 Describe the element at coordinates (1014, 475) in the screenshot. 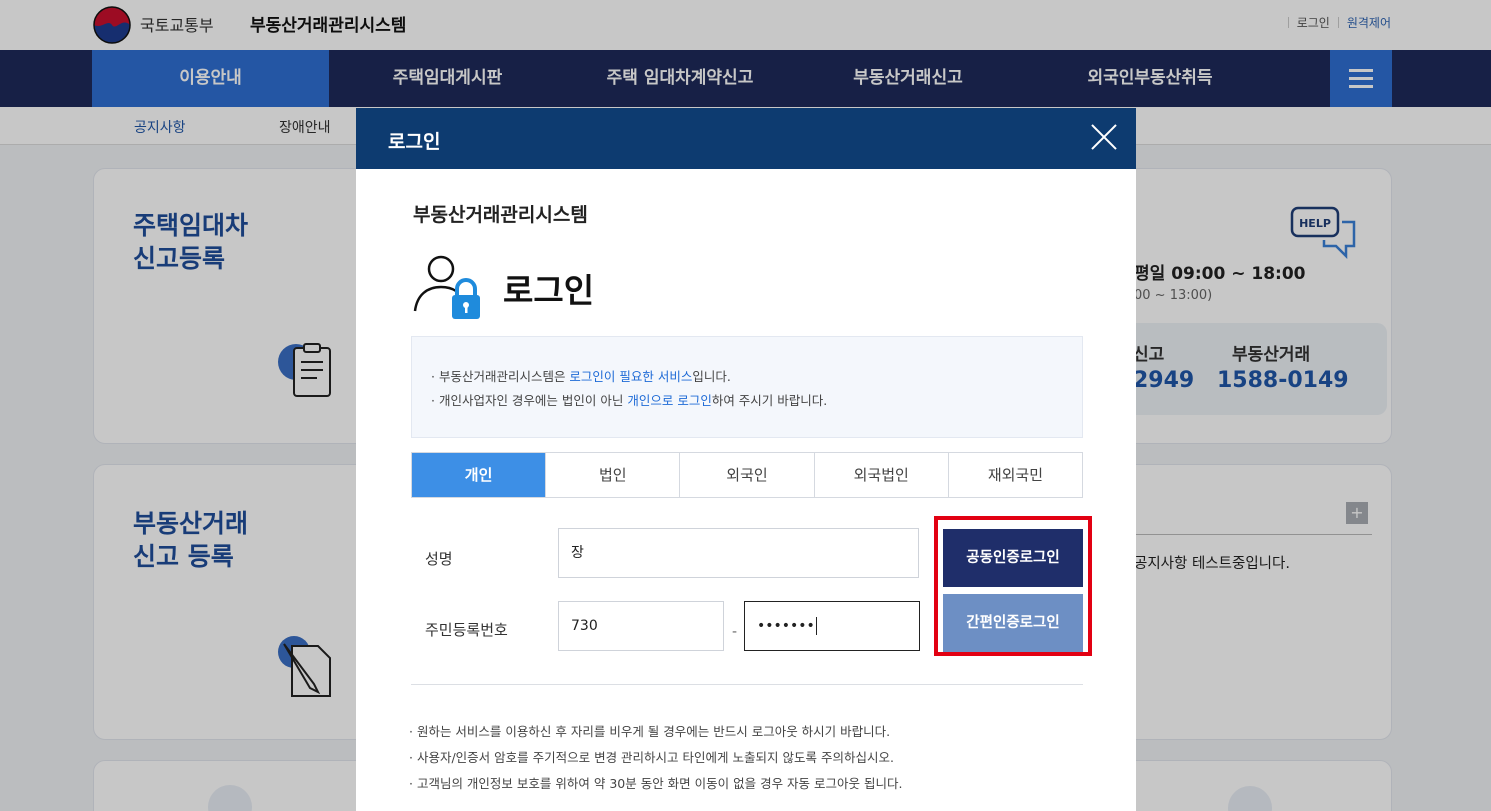

I see `tab-overseas-korean: 재외국민` at that location.